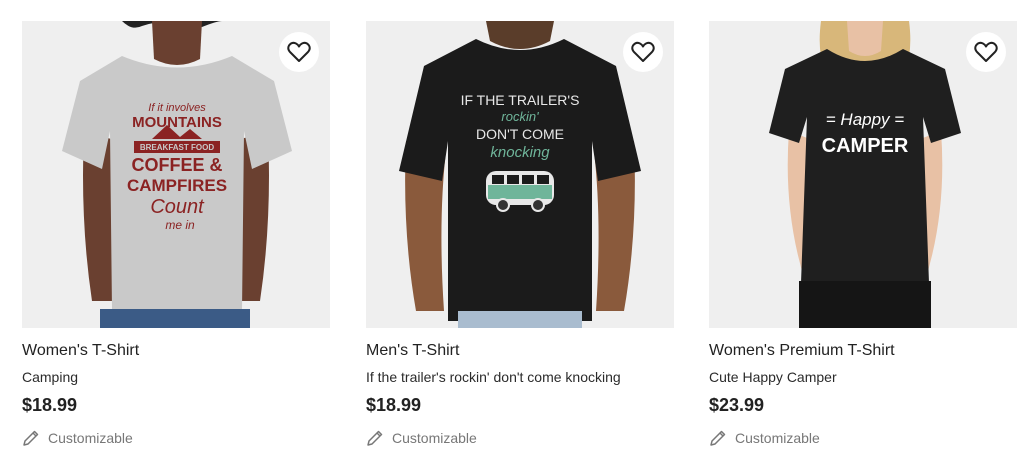 This screenshot has width=1024, height=463. Describe the element at coordinates (520, 116) in the screenshot. I see `print-line: rockin'` at that location.